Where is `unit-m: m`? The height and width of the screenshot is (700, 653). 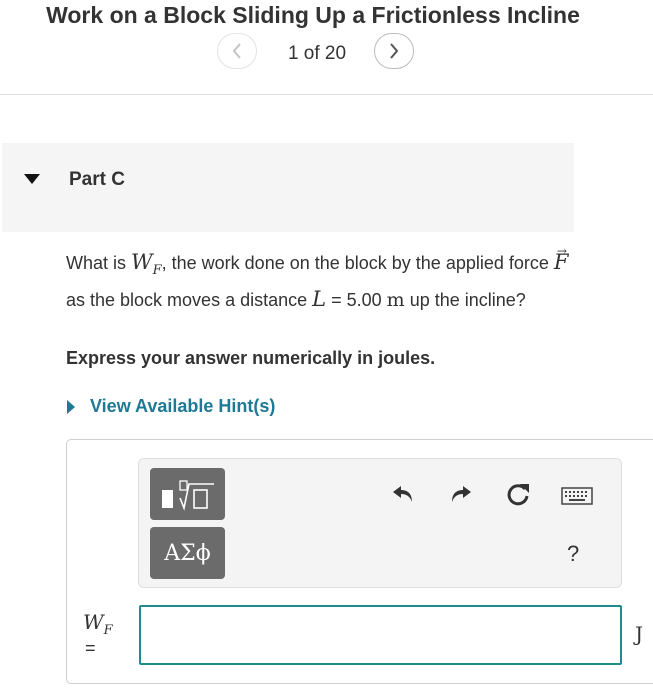
unit-m: m is located at coordinates (395, 300).